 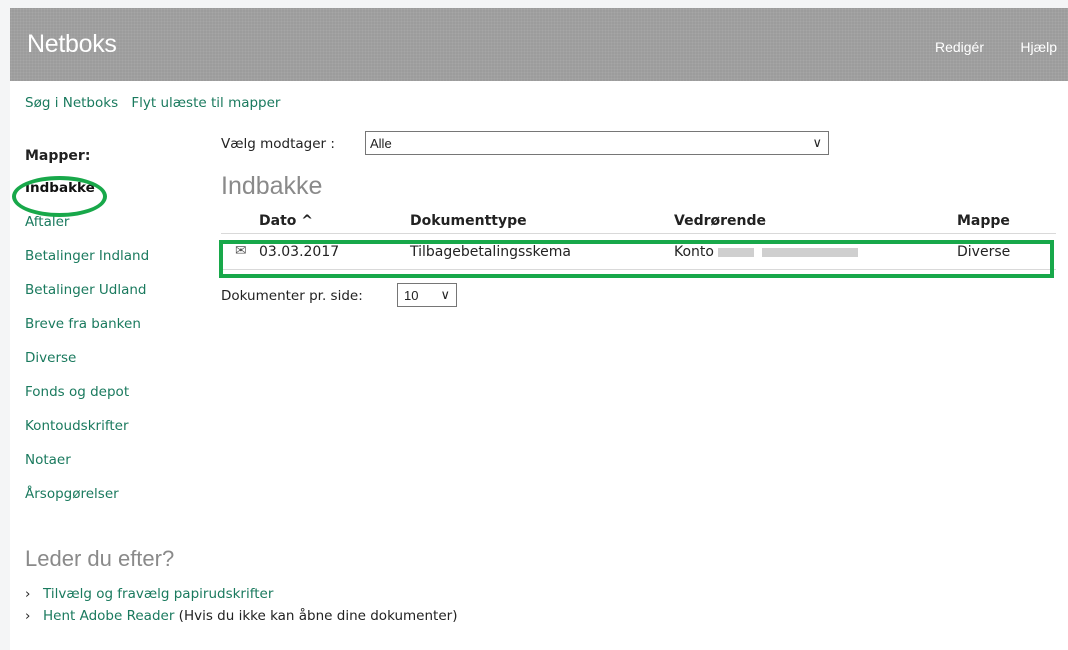 I want to click on column-header-document-type: Dokumenttype, so click(x=468, y=221).